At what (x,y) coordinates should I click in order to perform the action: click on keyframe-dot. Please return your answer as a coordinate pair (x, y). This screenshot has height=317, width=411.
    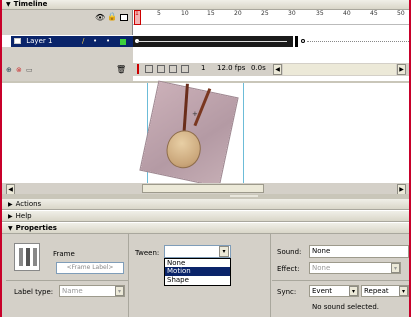
    Looking at the image, I should click on (303, 41).